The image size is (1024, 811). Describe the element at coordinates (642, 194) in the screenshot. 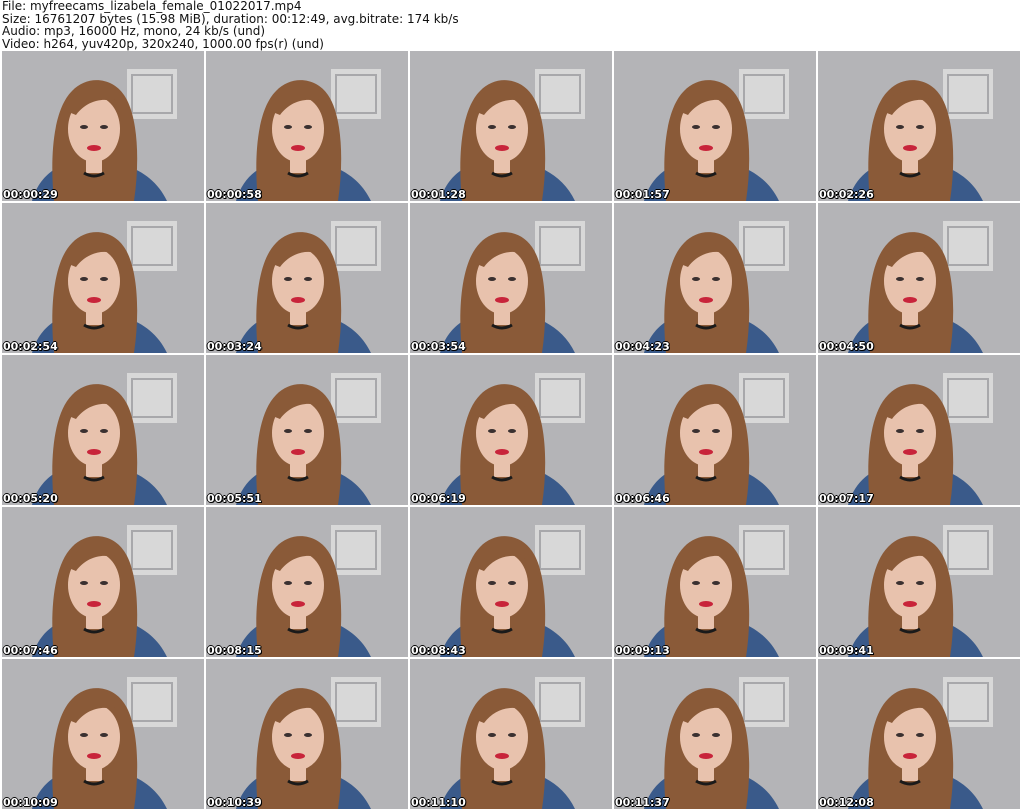

I see `thumbnail-timestamp: 00:01:57` at that location.